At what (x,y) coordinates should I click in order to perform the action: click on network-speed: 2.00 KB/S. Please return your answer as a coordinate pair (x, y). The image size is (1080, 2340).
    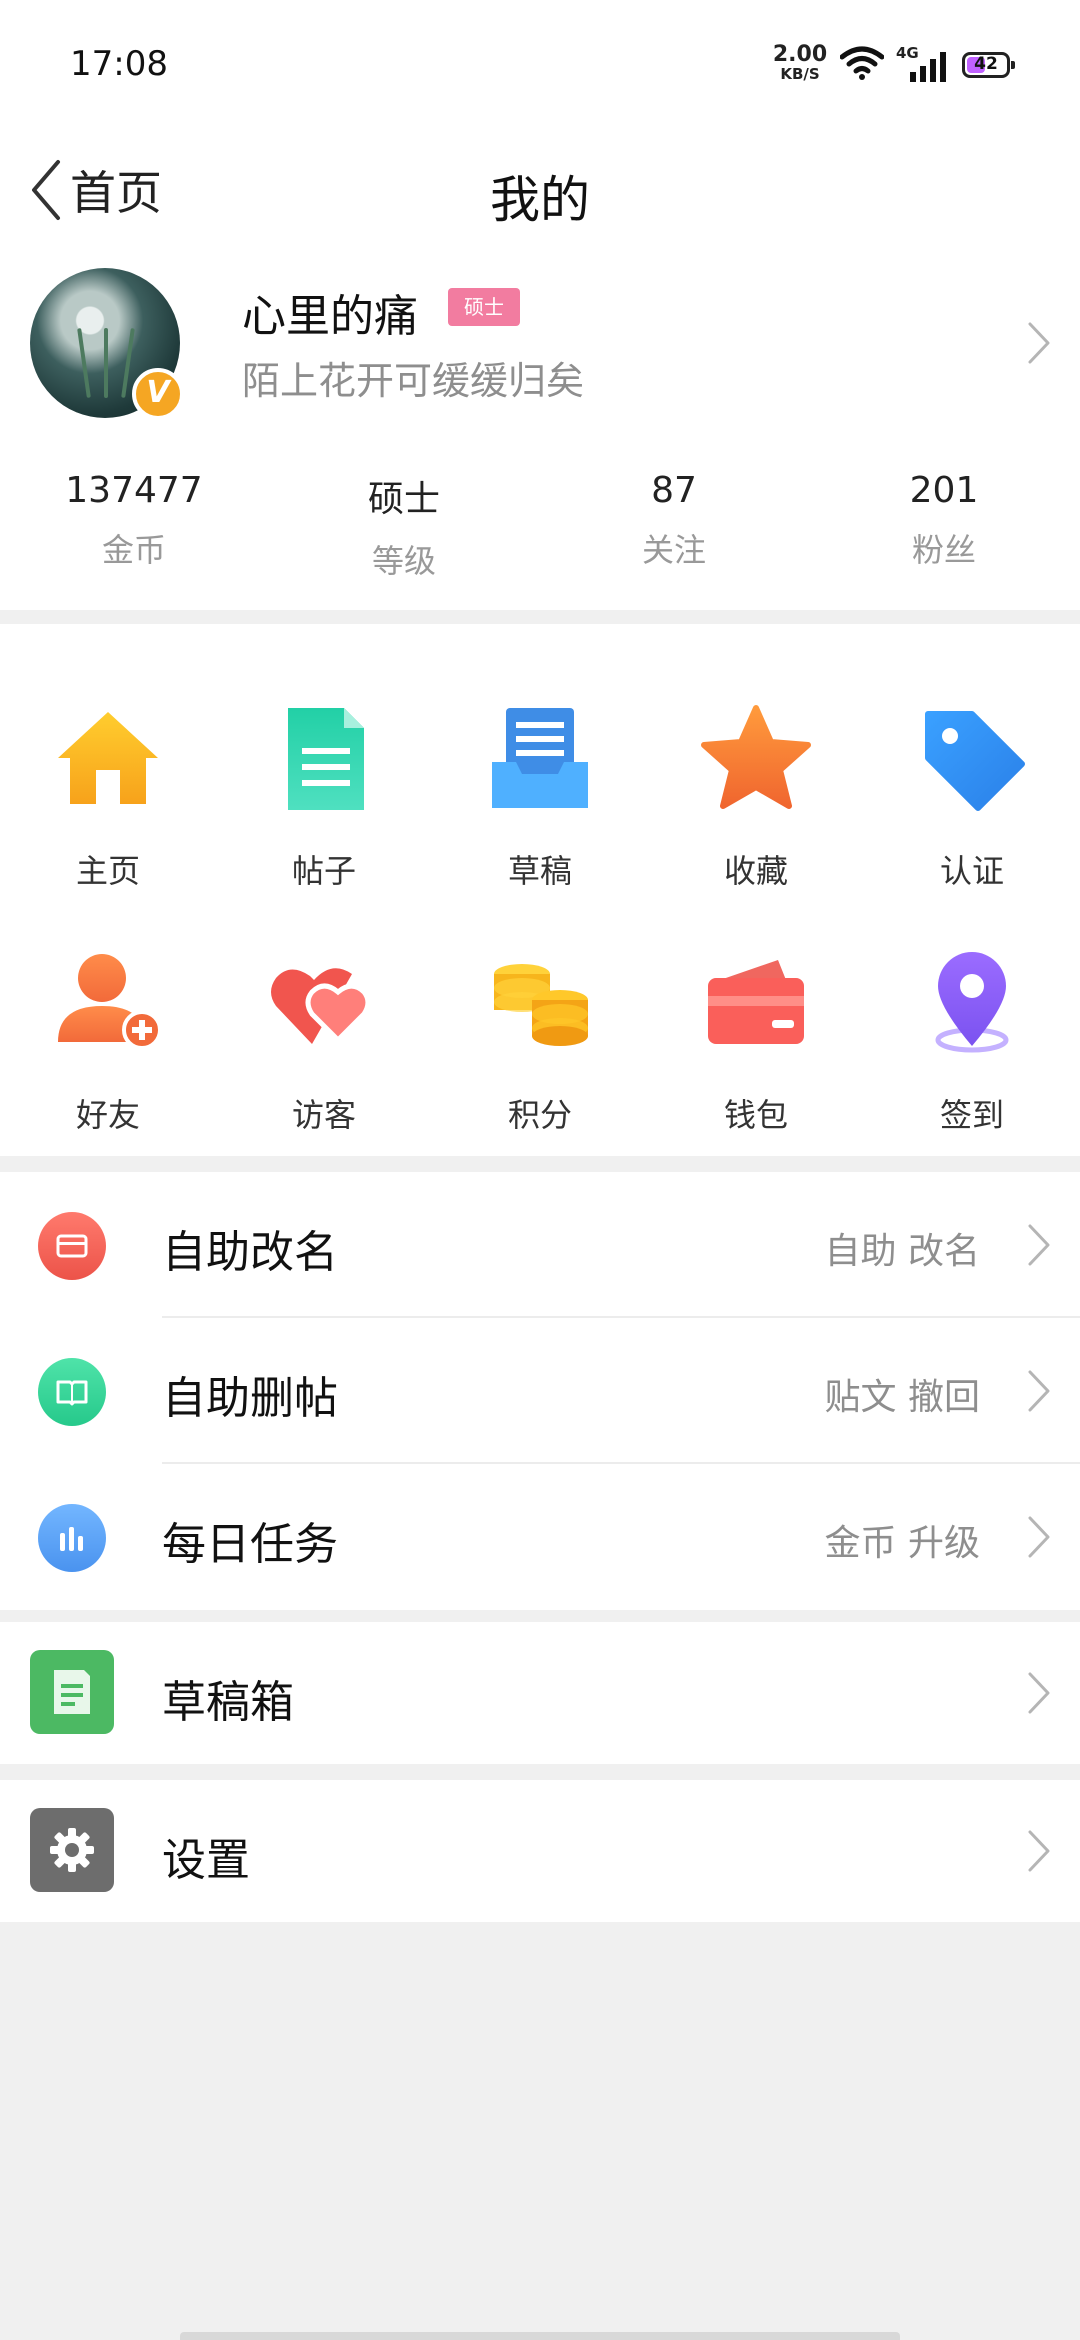
    Looking at the image, I should click on (800, 63).